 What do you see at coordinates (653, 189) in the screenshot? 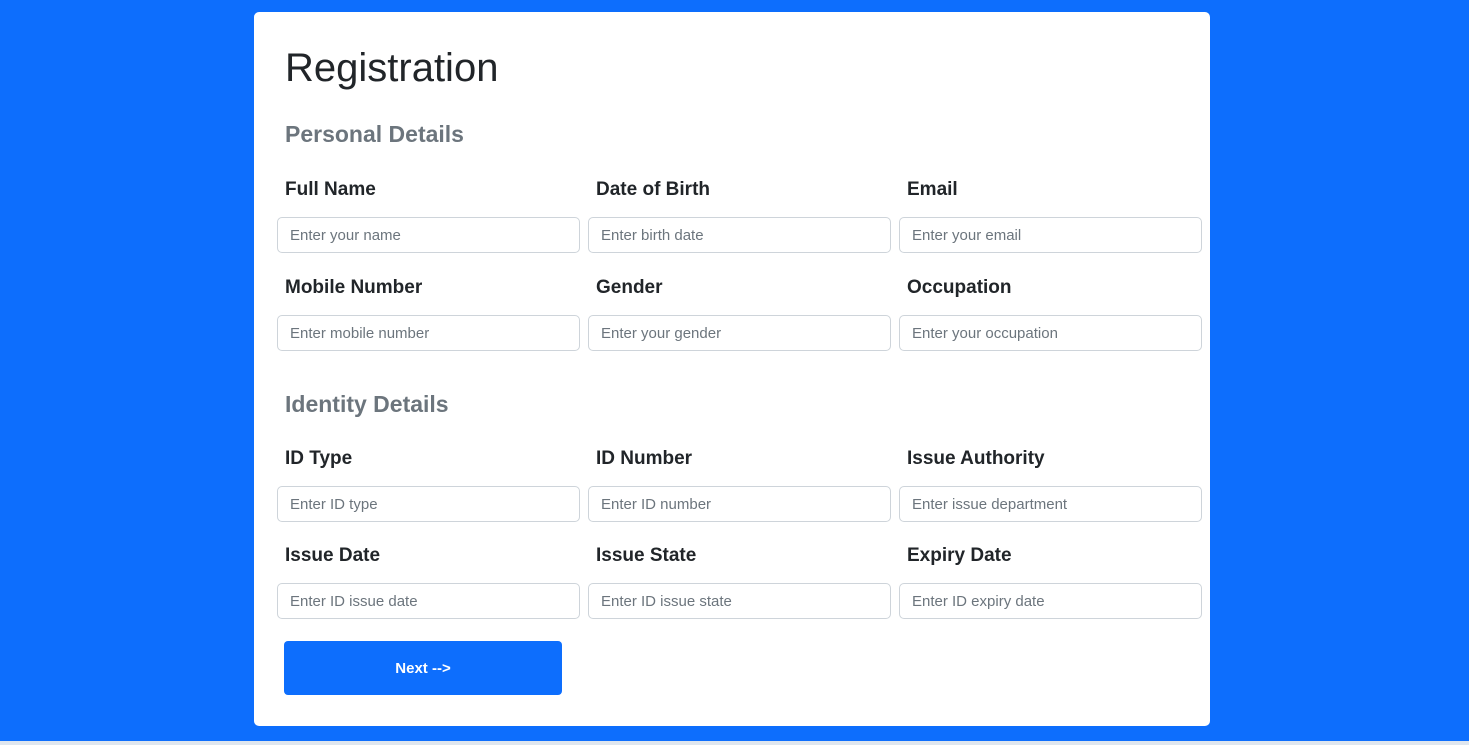
I see `date-of-birth-label: Date of Birth` at bounding box center [653, 189].